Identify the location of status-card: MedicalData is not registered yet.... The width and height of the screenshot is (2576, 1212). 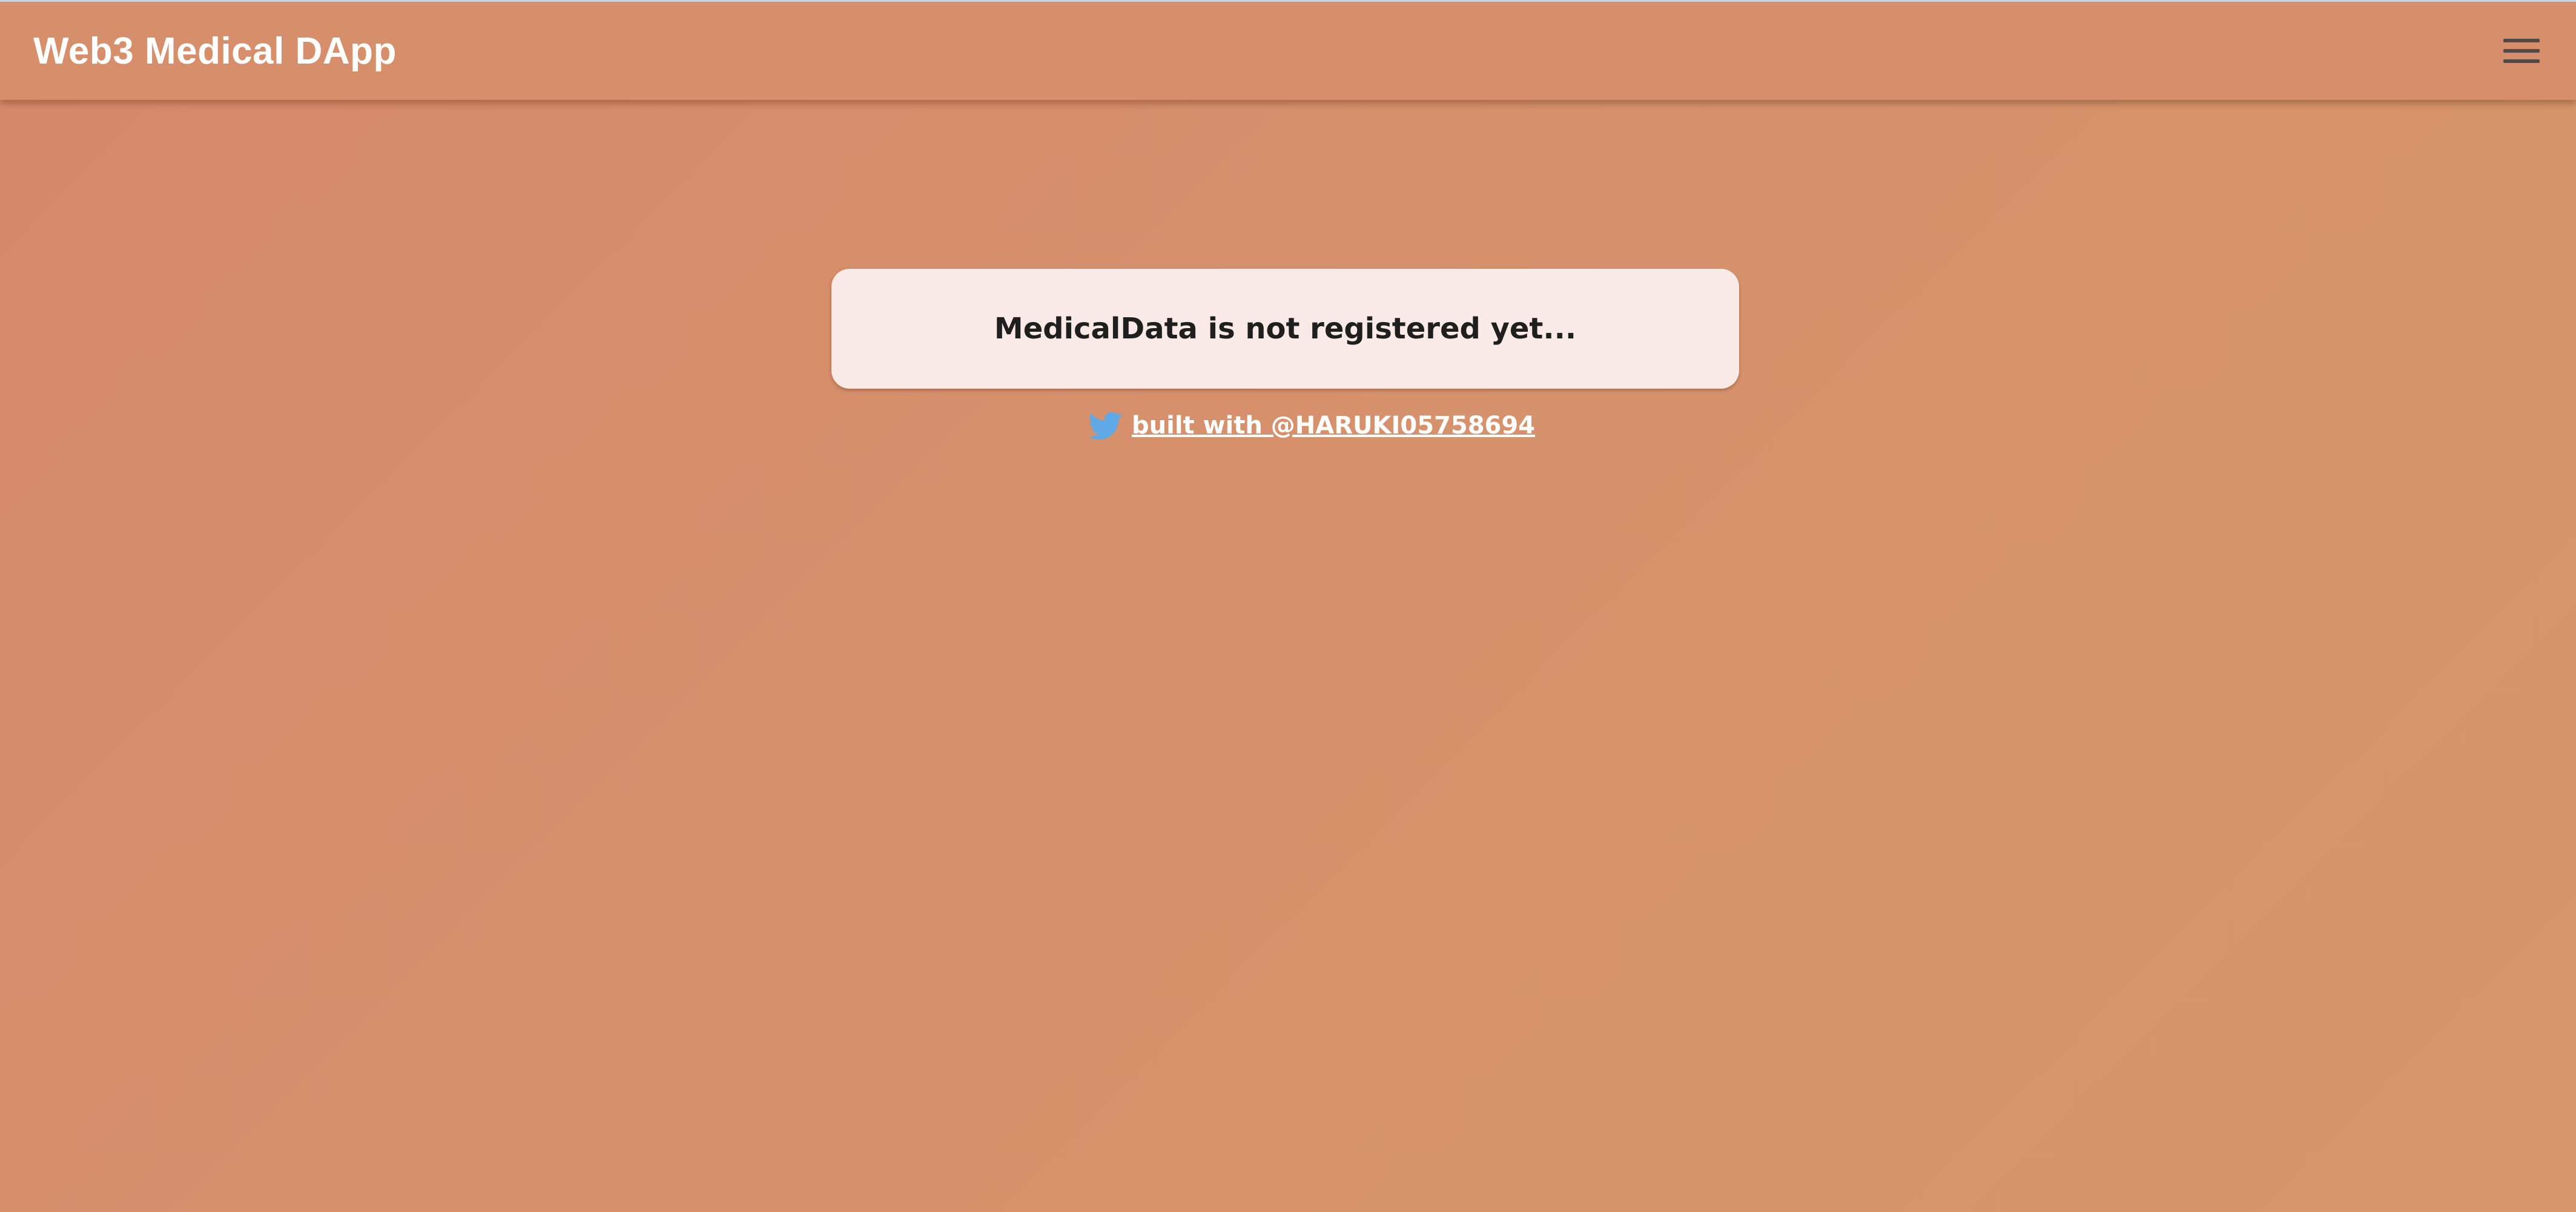
(1285, 329).